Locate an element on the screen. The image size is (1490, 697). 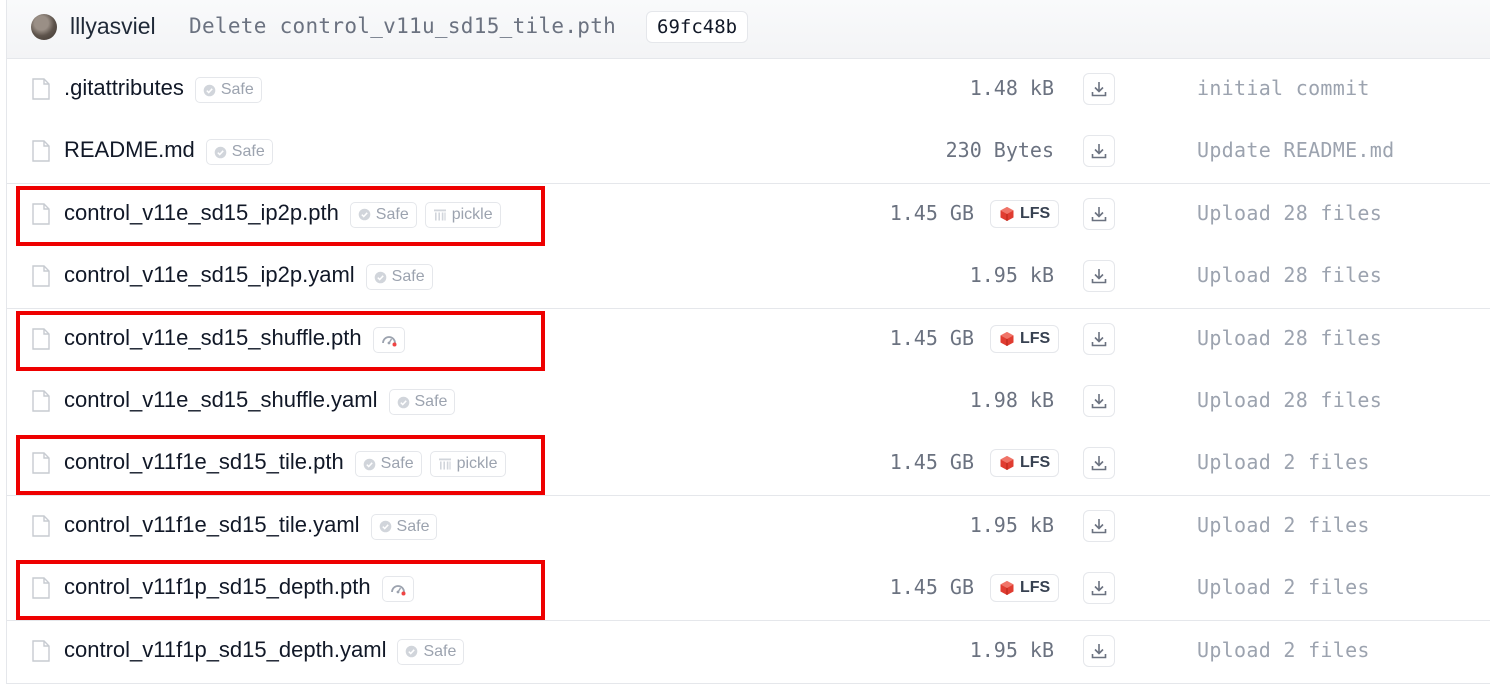
commit-message: Delete control_v11u_sd15_tile.pth is located at coordinates (402, 26).